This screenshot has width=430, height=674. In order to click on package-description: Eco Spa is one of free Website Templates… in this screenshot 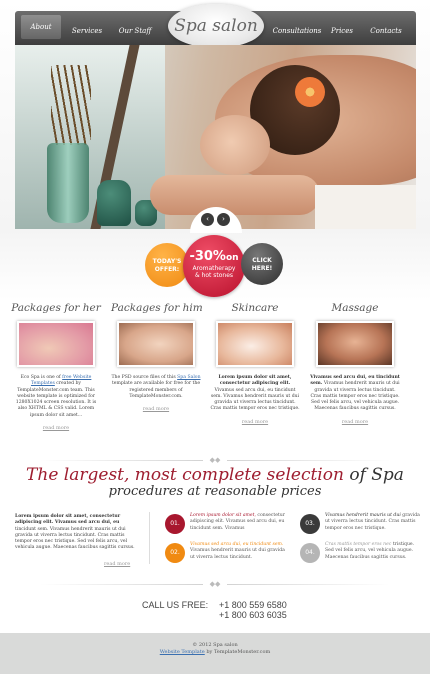, I will do `click(56, 397)`.